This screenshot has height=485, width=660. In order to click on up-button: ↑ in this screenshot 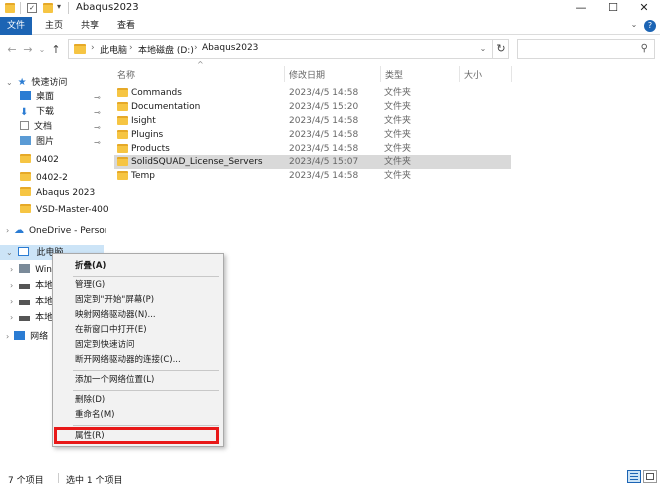, I will do `click(56, 50)`.